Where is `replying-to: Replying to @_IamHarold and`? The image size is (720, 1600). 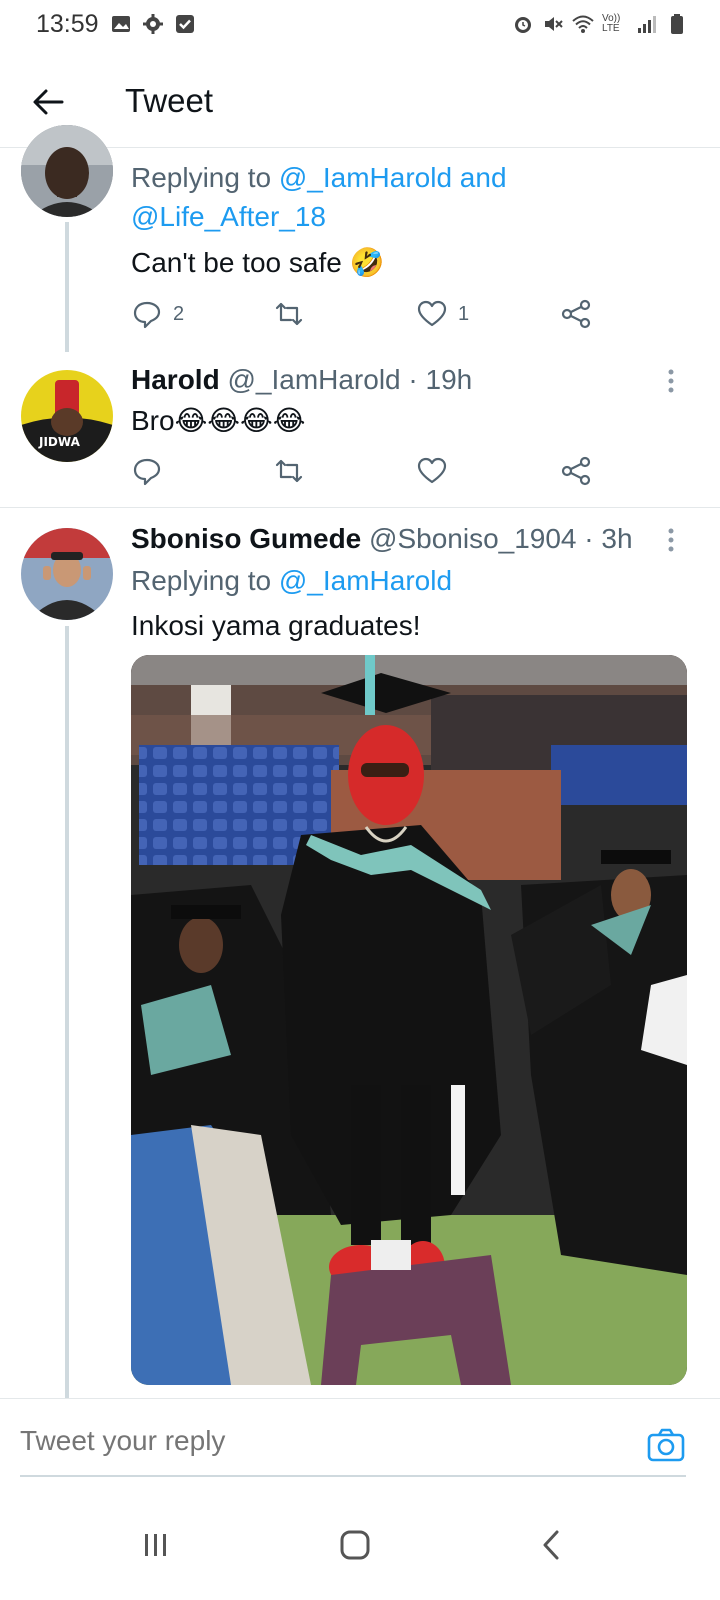
replying-to: Replying to @_IamHarold and is located at coordinates (319, 178).